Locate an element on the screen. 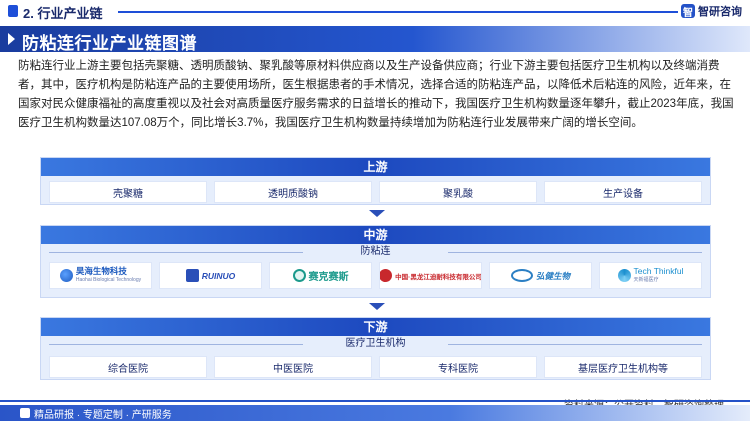 The height and width of the screenshot is (421, 750). page-title: 防粘连行业产业链图谱 is located at coordinates (109, 43).